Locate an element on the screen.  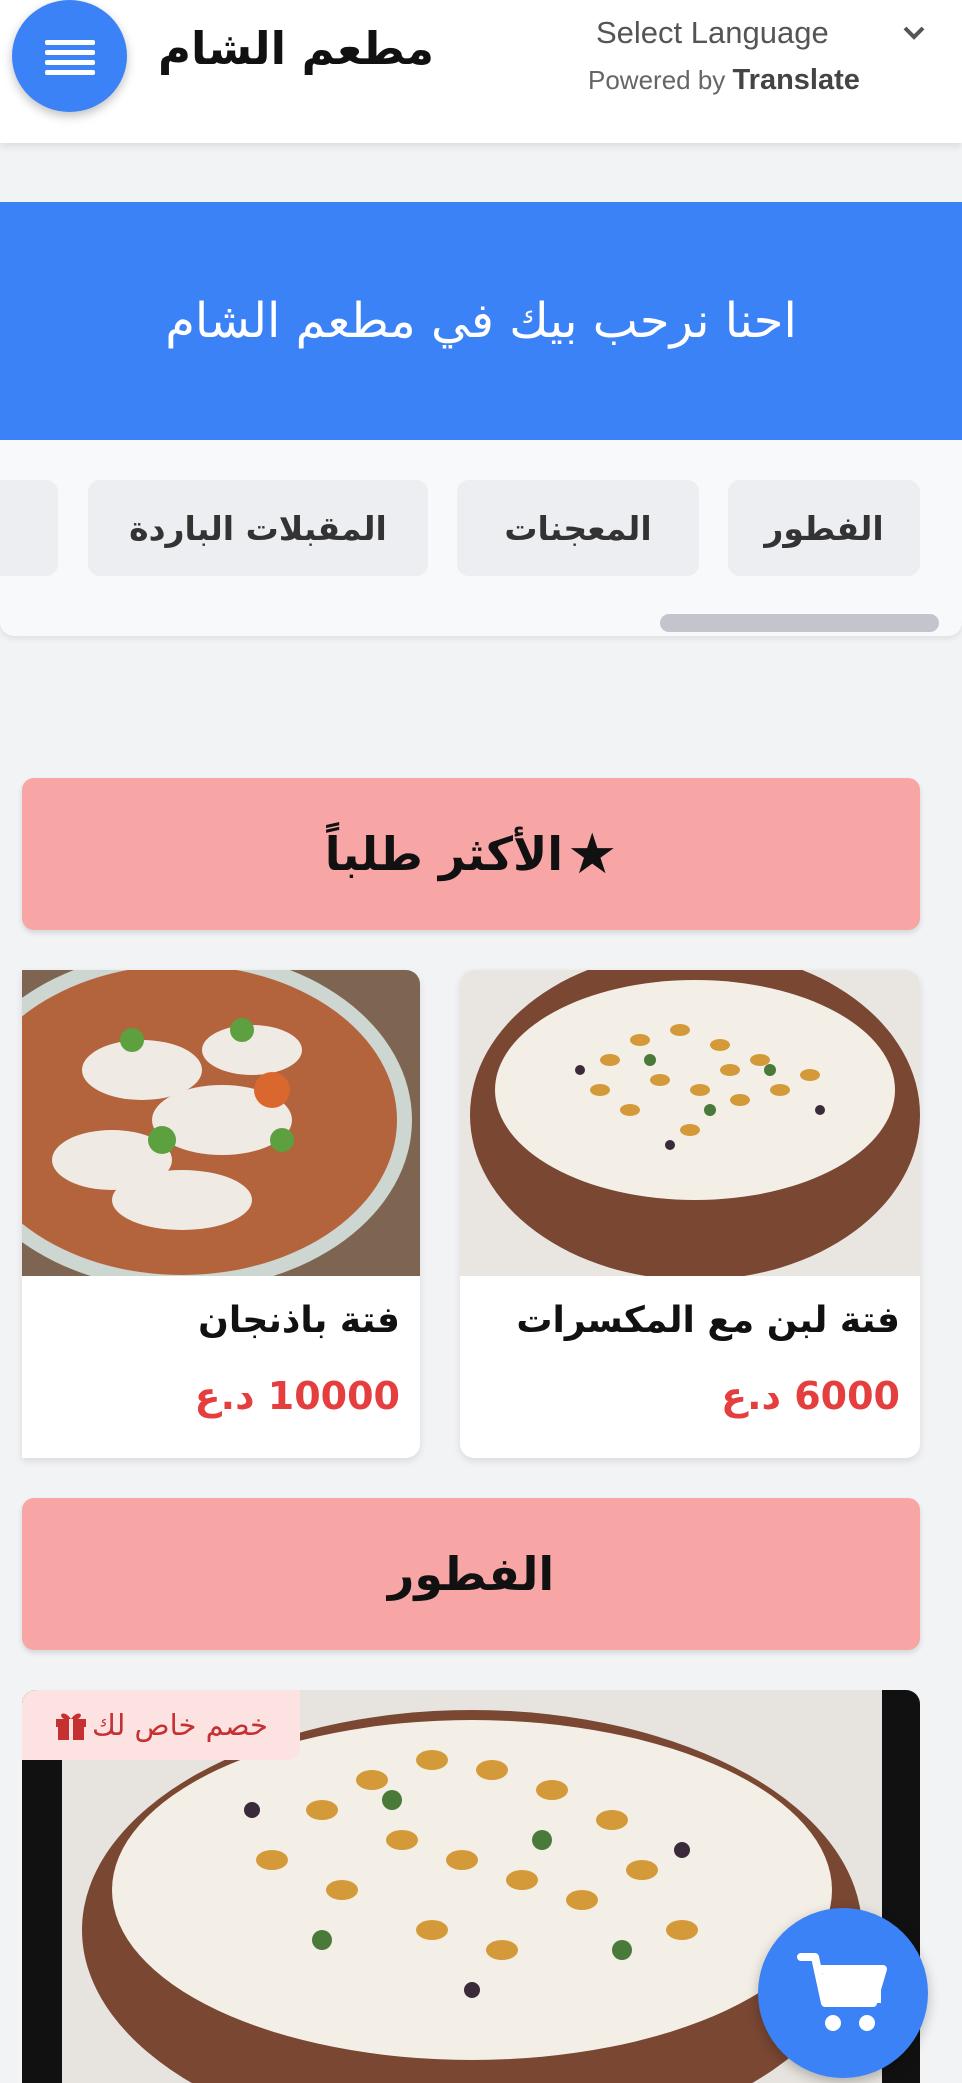
product-card: فتة باذنجان 10000 د.ع is located at coordinates (221, 1214).